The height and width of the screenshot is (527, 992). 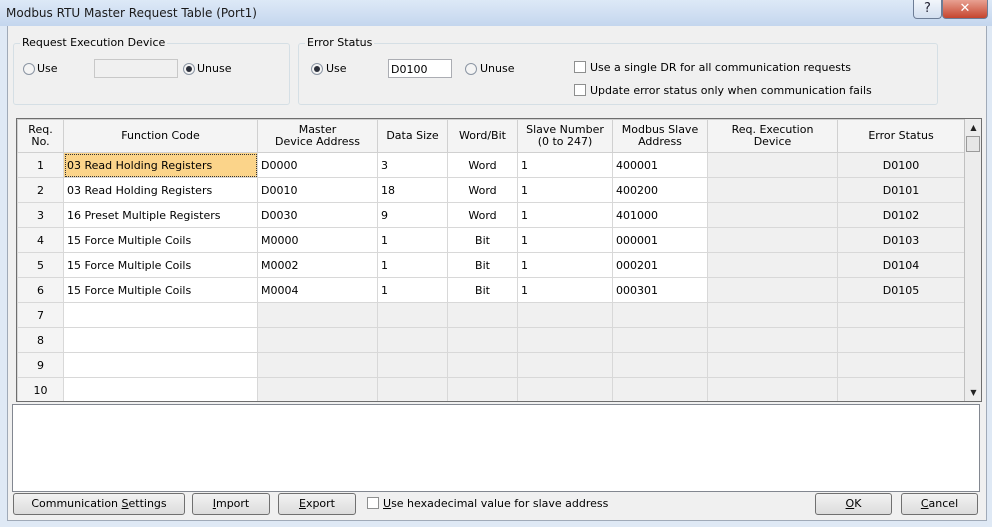 What do you see at coordinates (901, 136) in the screenshot?
I see `col-header-error-status: Error Status` at bounding box center [901, 136].